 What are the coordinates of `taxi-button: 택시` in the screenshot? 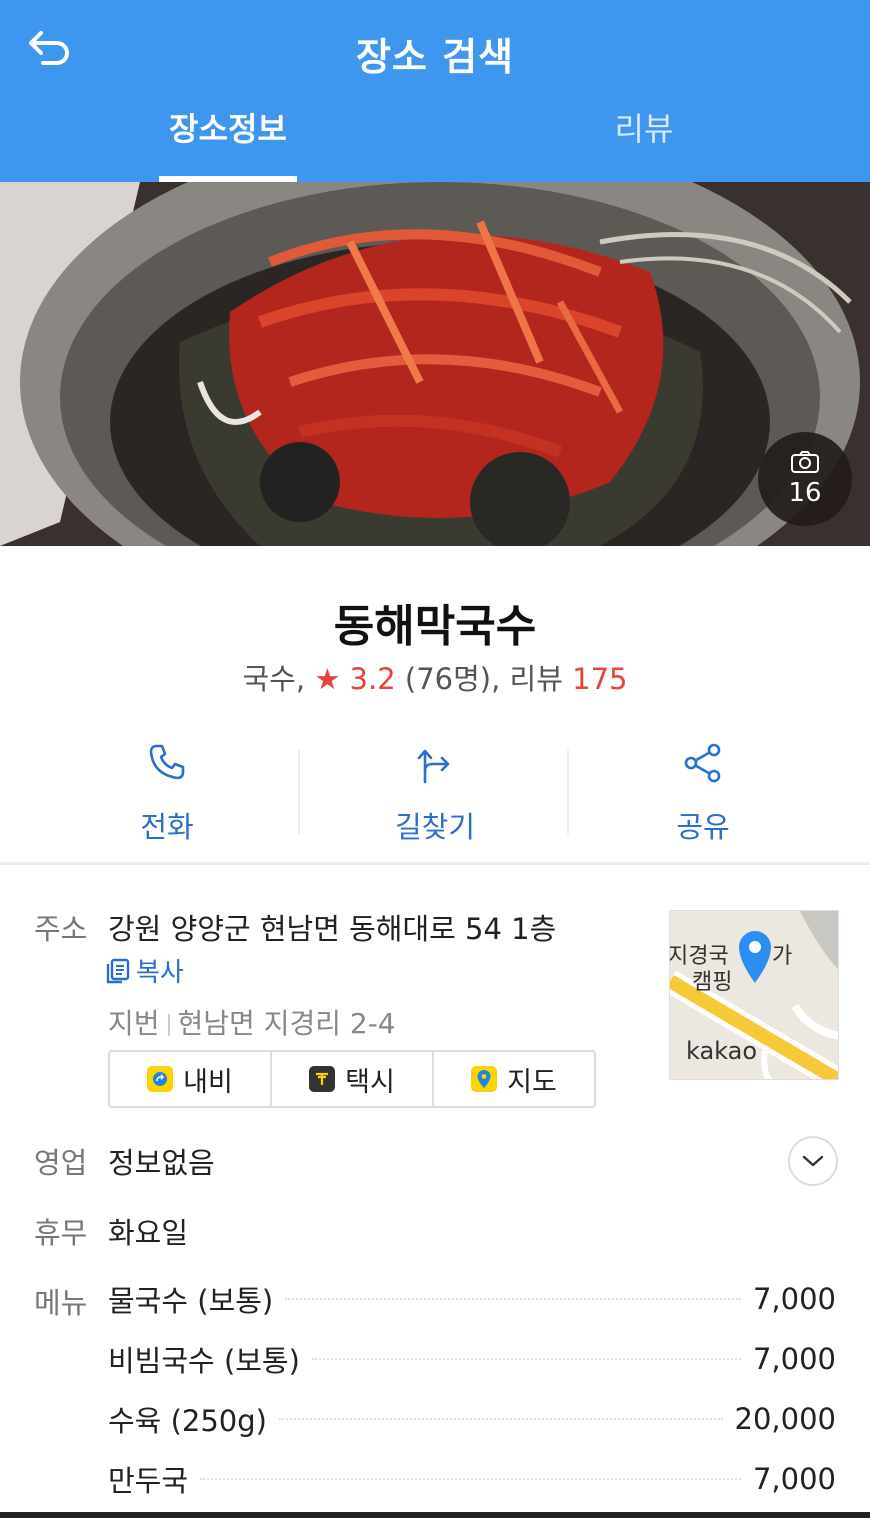 It's located at (351, 1079).